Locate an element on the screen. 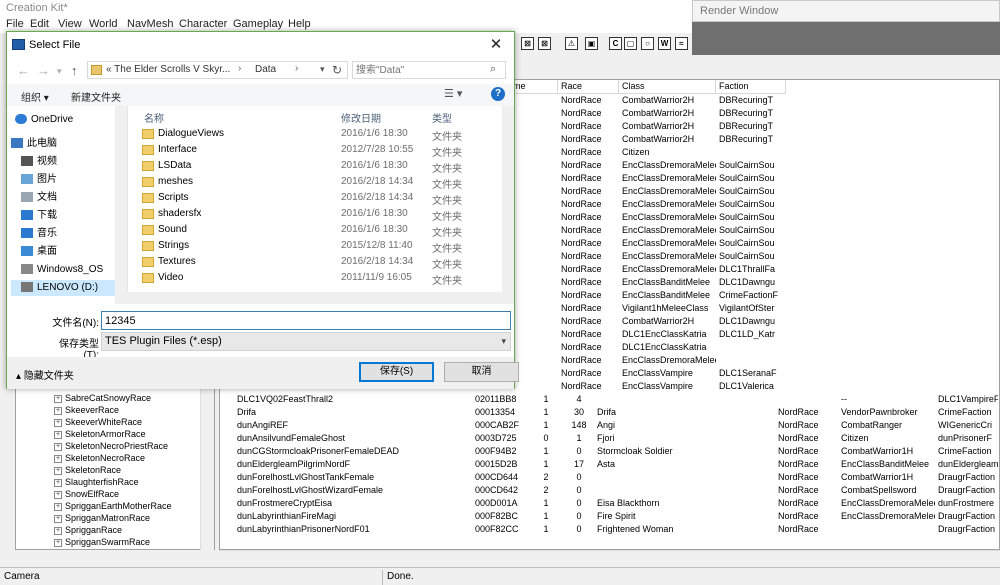 This screenshot has width=1000, height=585. column-header-name: 名称 is located at coordinates (154, 117).